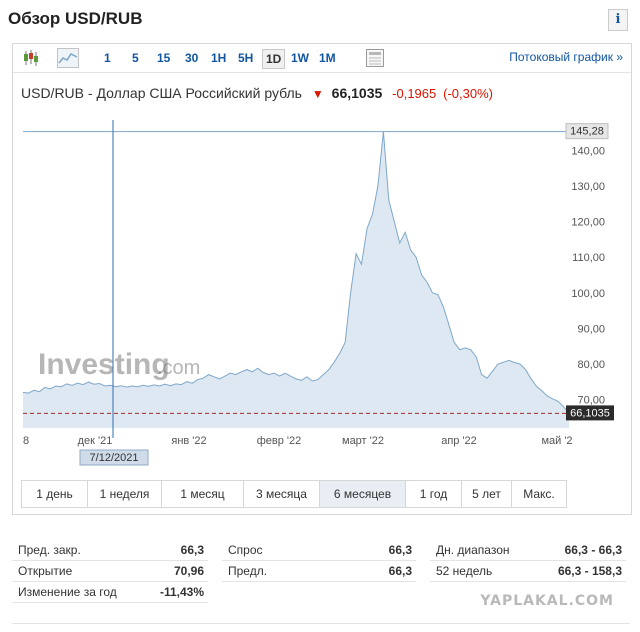 This screenshot has height=632, width=640. I want to click on stat-label: Дн. диапазон, so click(473, 550).